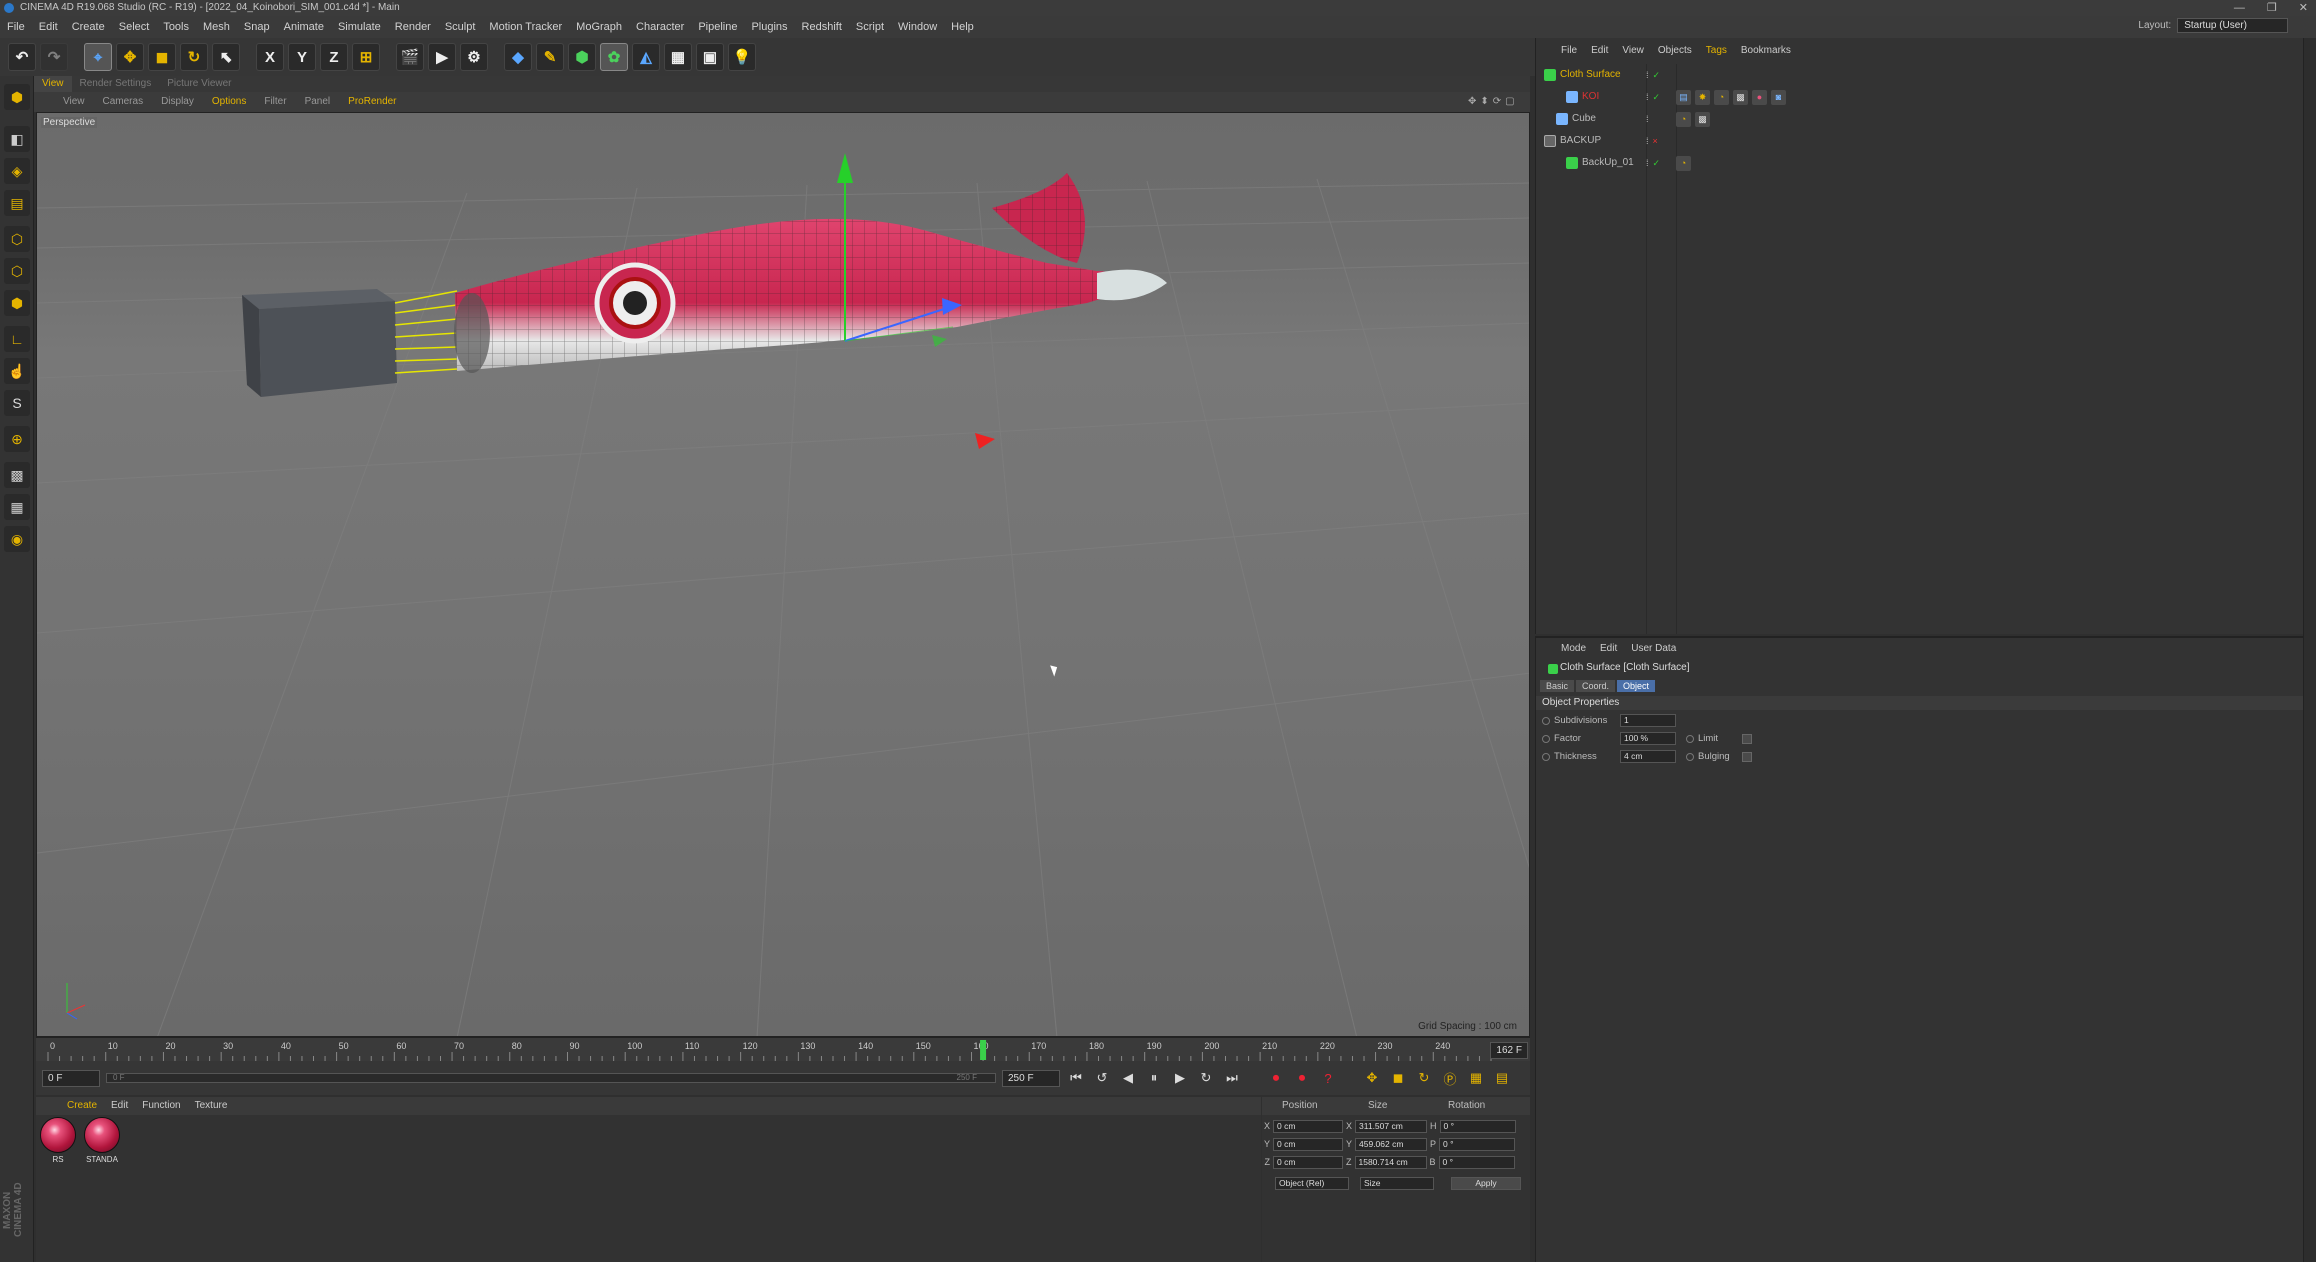 The width and height of the screenshot is (2316, 1262). What do you see at coordinates (410, 57) in the screenshot?
I see `render-view-icon: 🎬` at bounding box center [410, 57].